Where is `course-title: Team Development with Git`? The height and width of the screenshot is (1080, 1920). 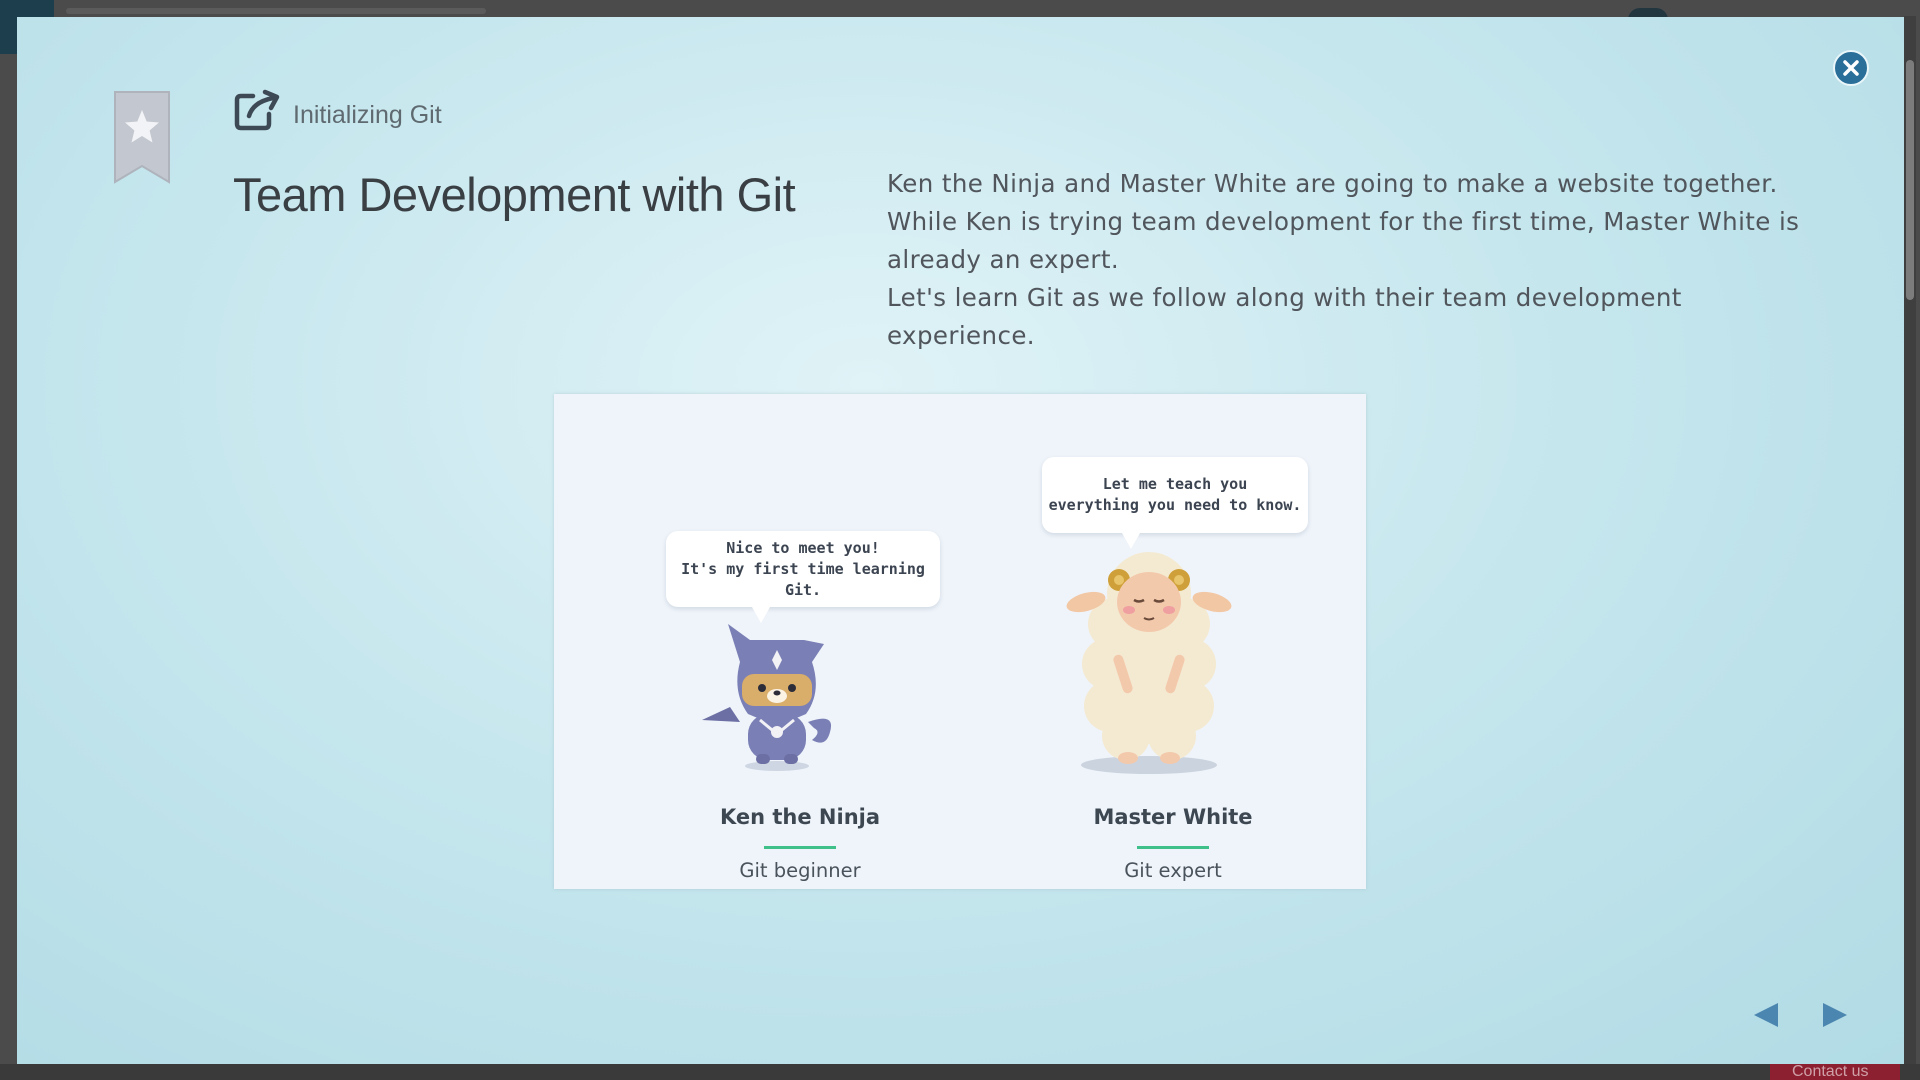
course-title: Team Development with Git is located at coordinates (514, 194).